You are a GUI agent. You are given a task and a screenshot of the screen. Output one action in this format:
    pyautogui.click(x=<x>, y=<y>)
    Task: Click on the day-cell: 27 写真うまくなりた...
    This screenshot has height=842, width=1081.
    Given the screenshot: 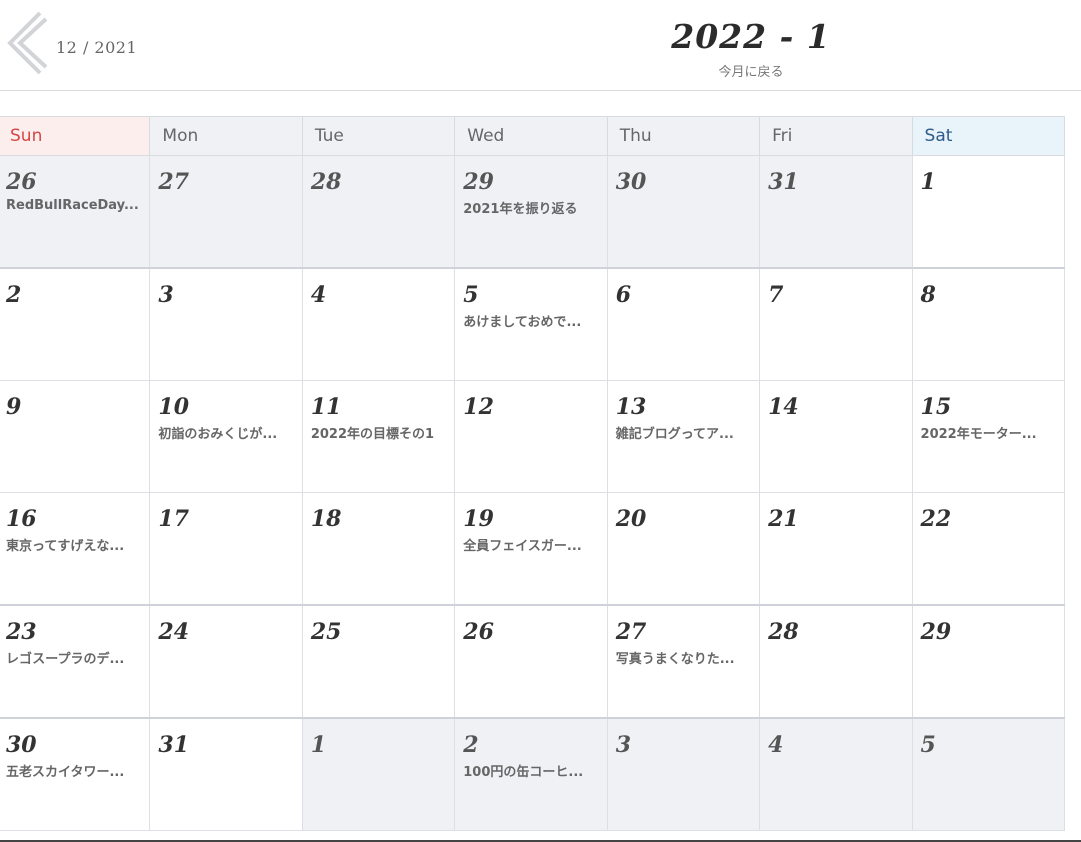 What is the action you would take?
    pyautogui.click(x=683, y=661)
    